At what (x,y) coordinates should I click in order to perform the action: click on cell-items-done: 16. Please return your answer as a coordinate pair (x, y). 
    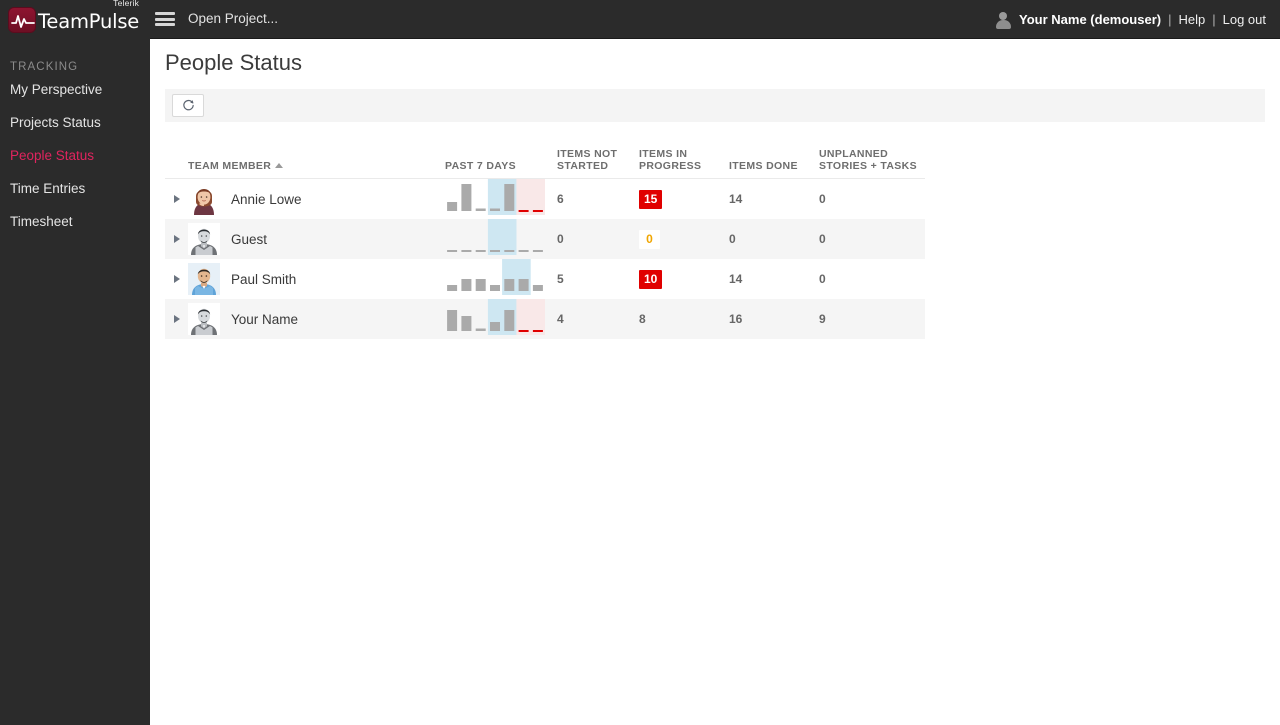
    Looking at the image, I should click on (736, 319).